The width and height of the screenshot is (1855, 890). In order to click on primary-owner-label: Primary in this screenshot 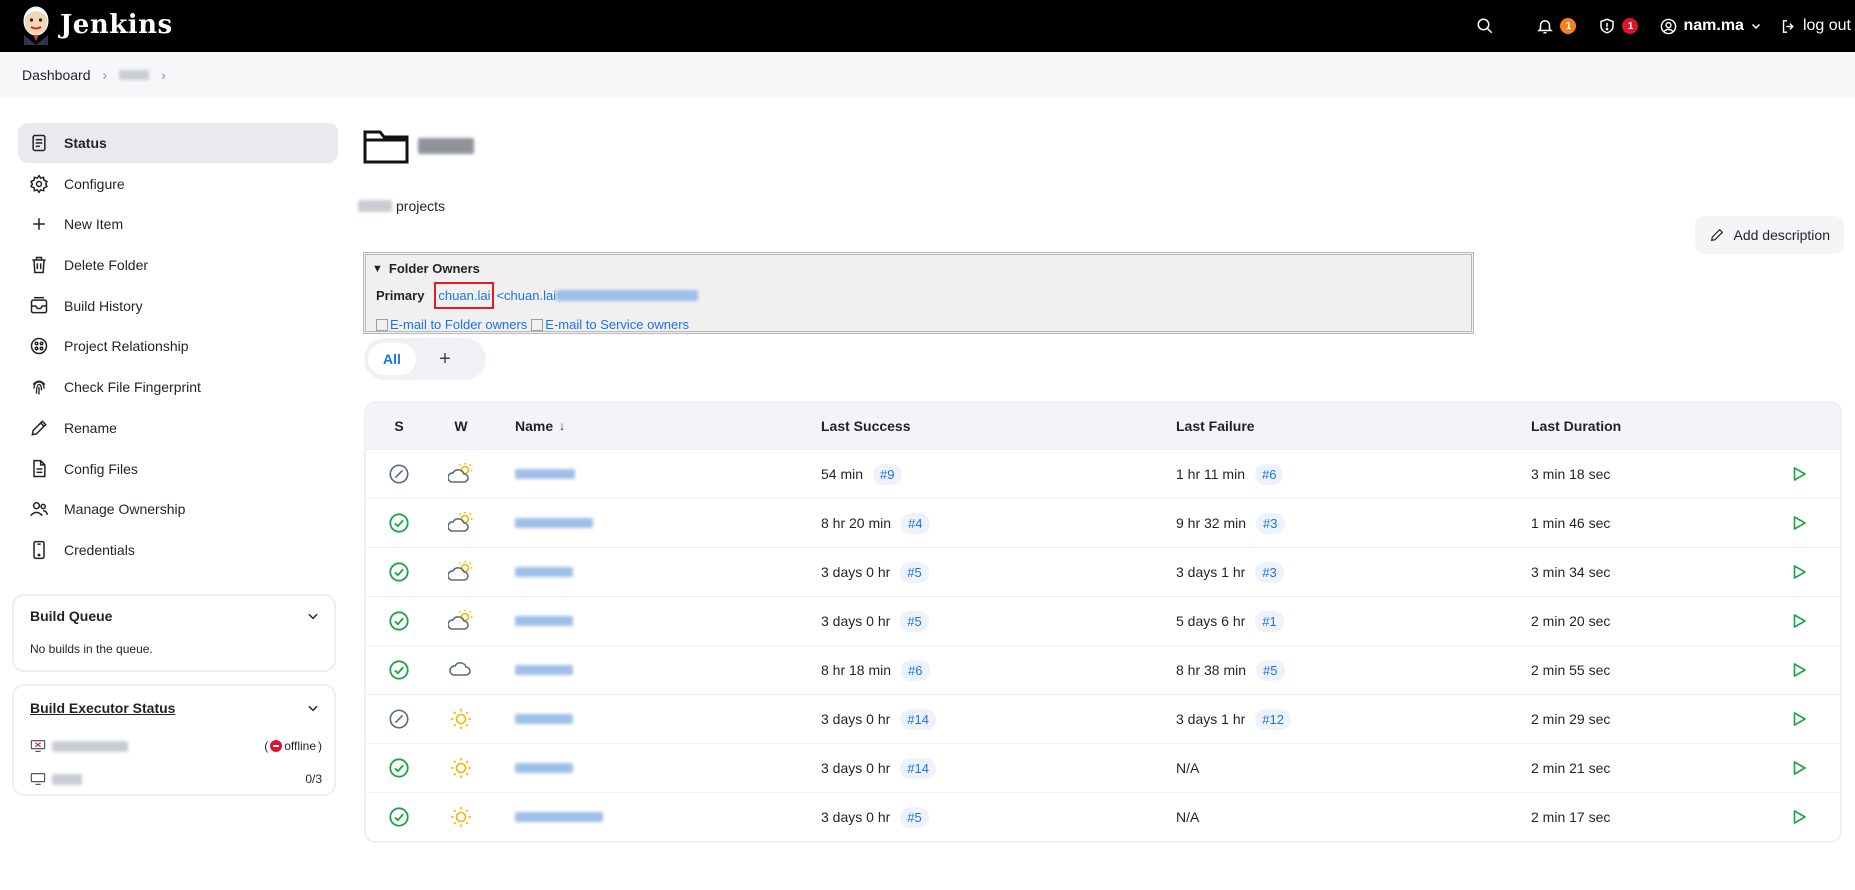, I will do `click(400, 295)`.